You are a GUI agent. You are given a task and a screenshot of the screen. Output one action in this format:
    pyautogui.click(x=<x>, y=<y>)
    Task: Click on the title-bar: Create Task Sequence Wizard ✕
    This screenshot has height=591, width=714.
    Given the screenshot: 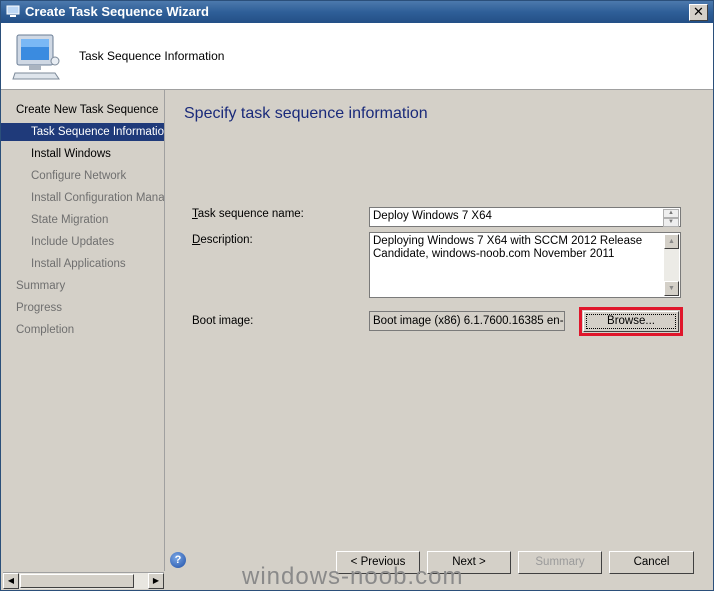 What is the action you would take?
    pyautogui.click(x=357, y=12)
    